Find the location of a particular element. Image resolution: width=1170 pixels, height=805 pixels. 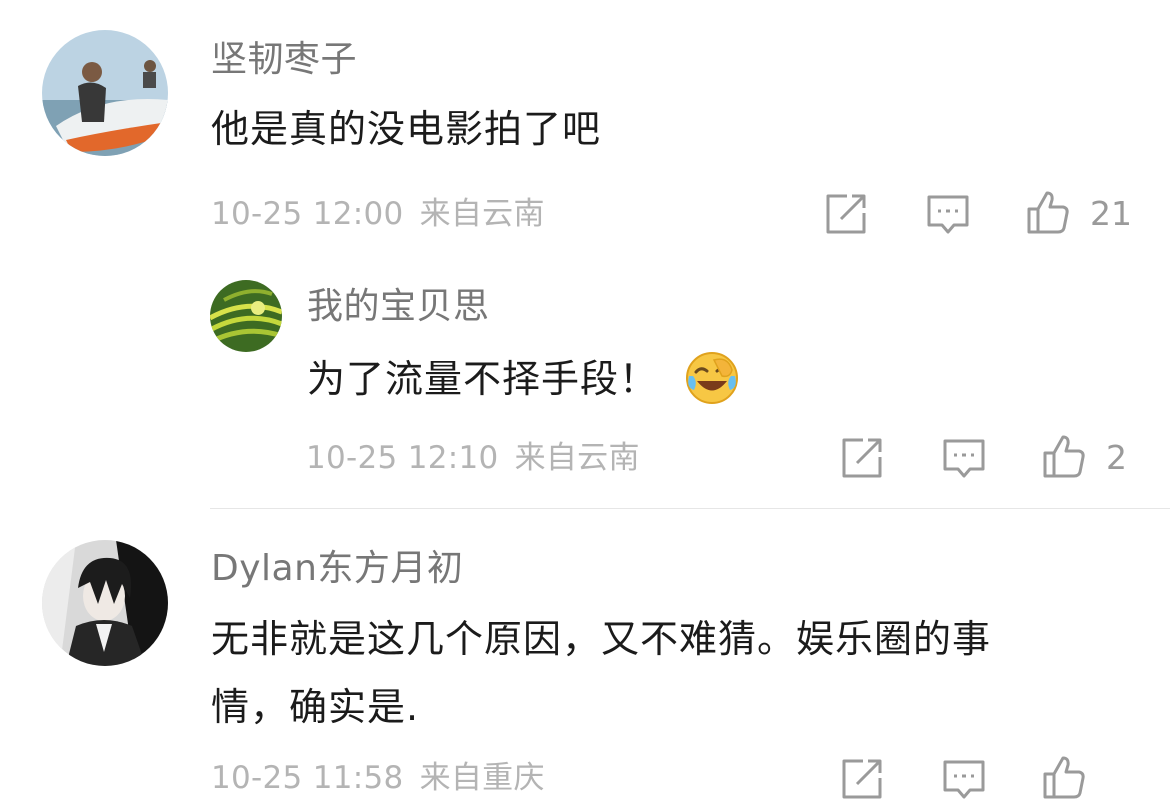

comment-text-line-2: 情，确实是. is located at coordinates (315, 707).